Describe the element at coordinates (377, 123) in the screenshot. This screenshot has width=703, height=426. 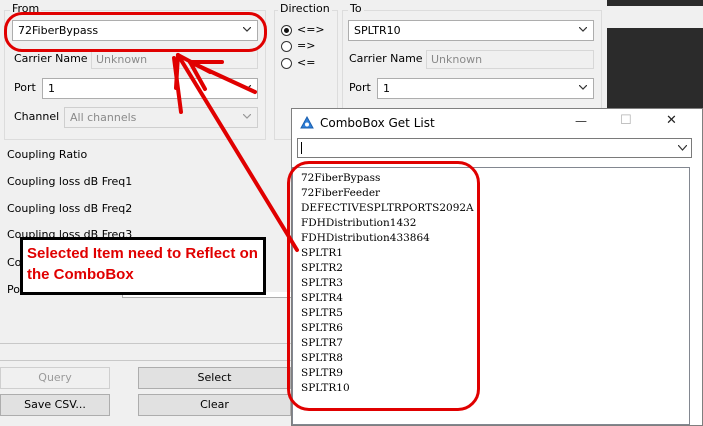
I see `dialog-title: ComboBox Get List` at that location.